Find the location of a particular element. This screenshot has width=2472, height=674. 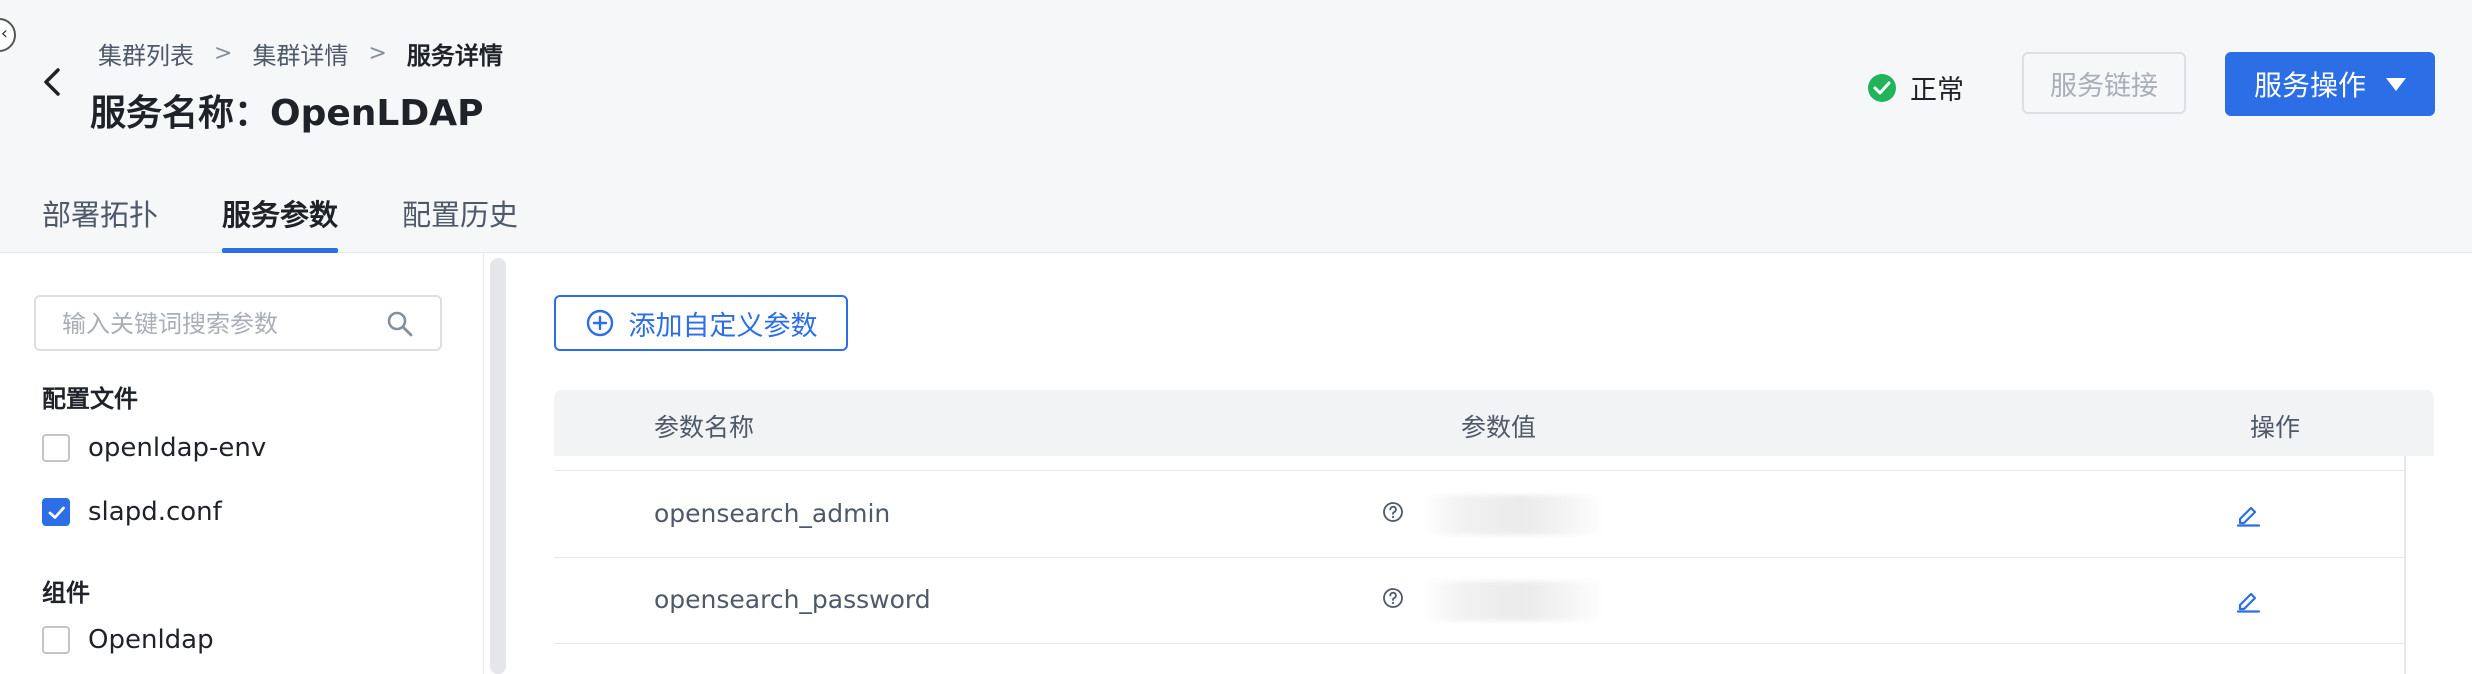

filter-slapd-conf: slapd.conf is located at coordinates (132, 512).